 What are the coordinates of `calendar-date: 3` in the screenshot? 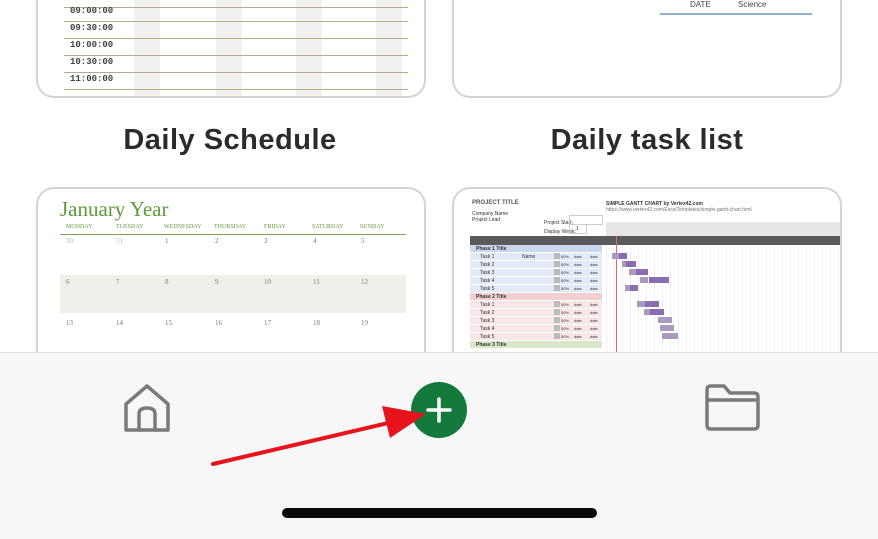 It's located at (266, 241).